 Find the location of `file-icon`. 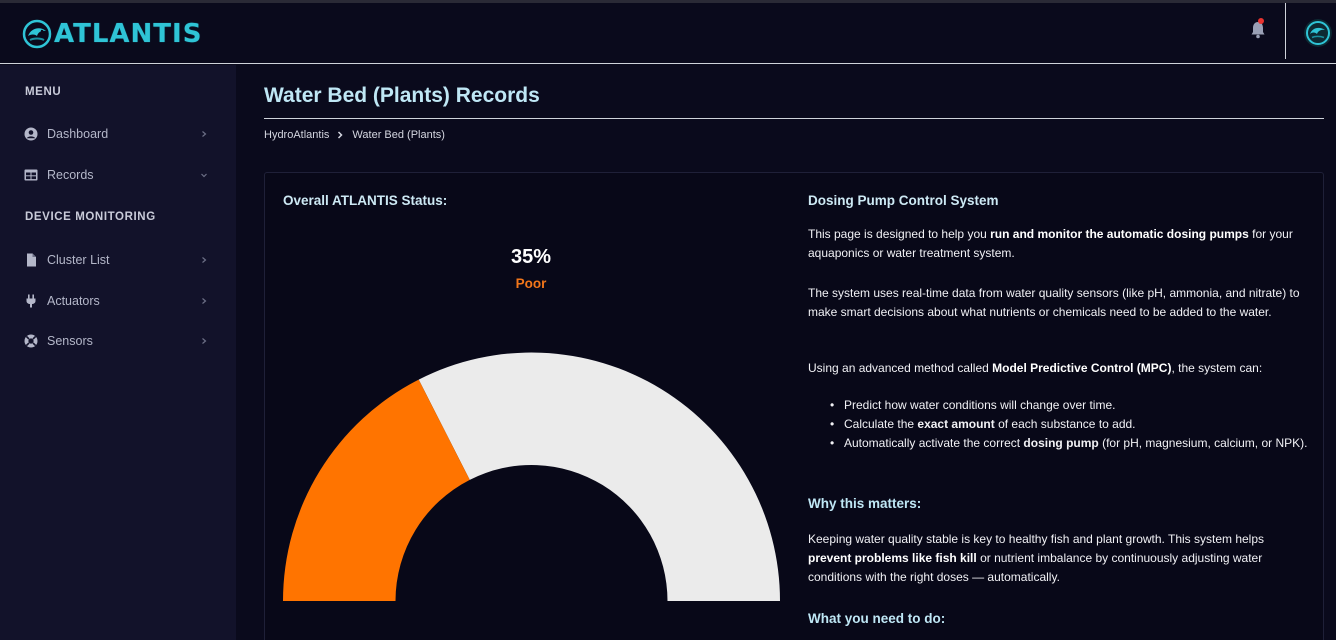

file-icon is located at coordinates (31, 260).